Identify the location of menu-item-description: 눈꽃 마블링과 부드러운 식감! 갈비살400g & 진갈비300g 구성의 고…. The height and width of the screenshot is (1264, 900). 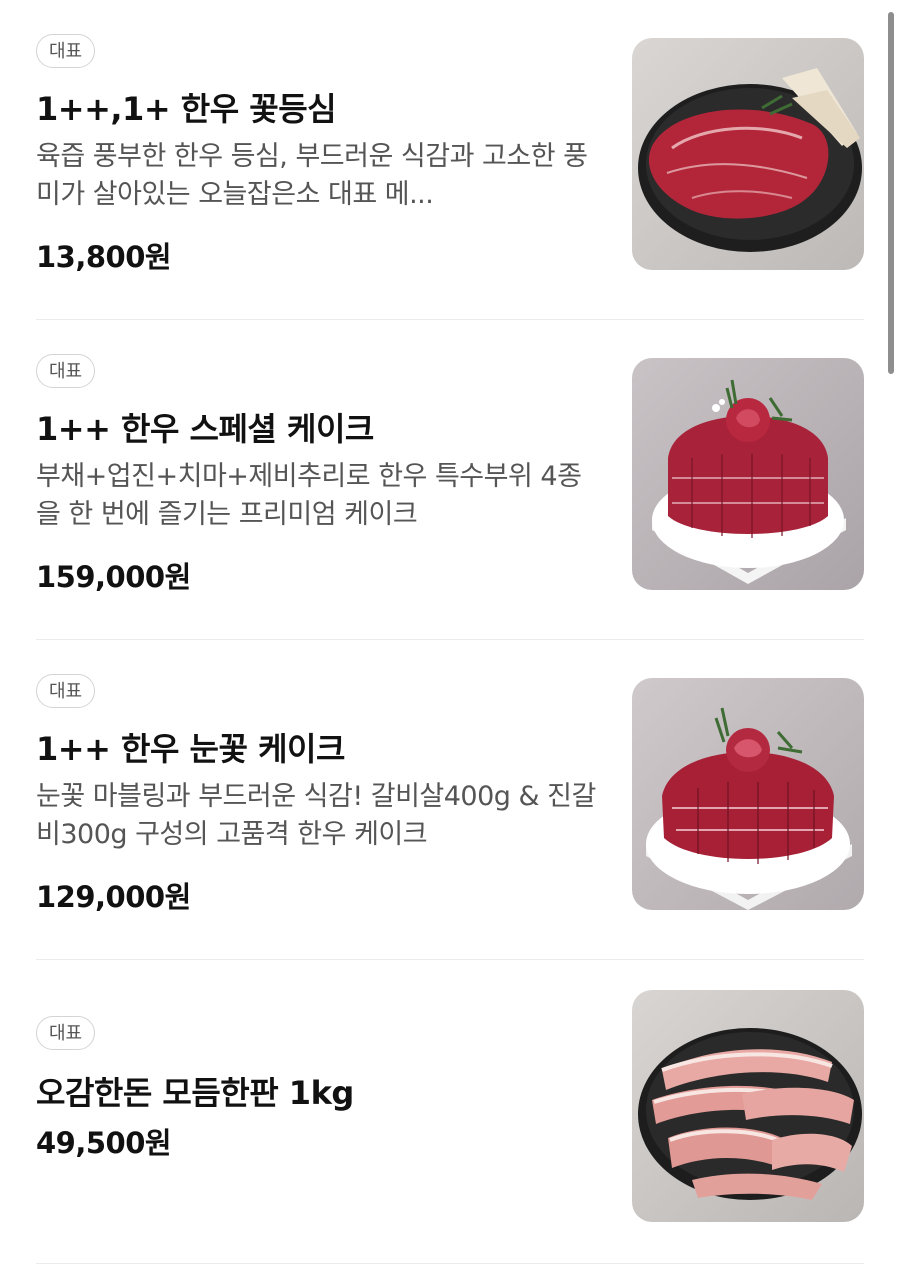
(316, 815).